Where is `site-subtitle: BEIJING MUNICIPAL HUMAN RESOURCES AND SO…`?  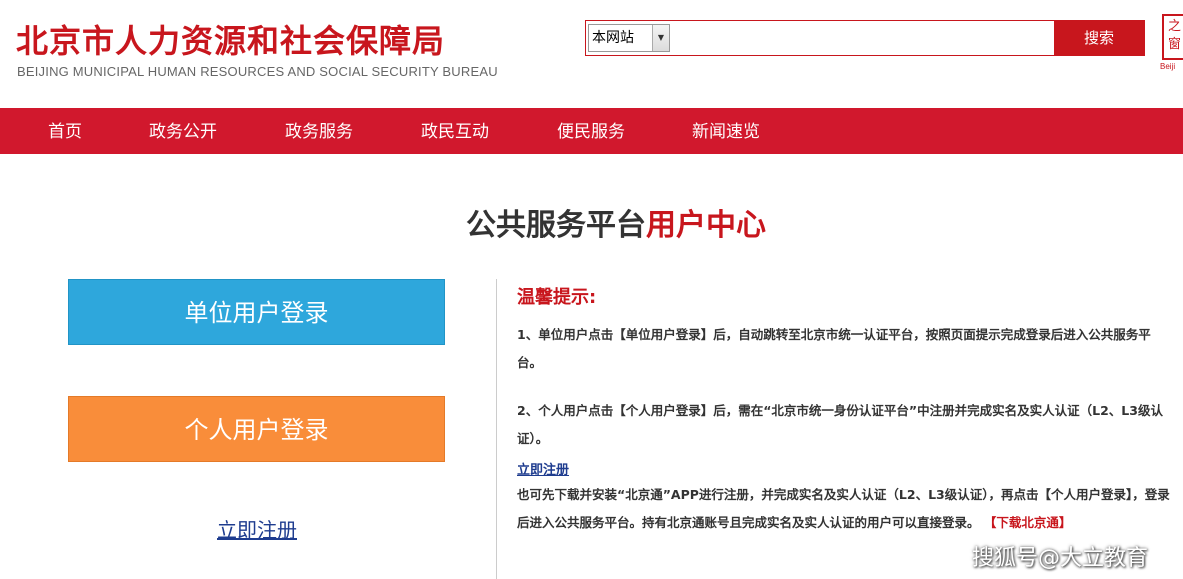 site-subtitle: BEIJING MUNICIPAL HUMAN RESOURCES AND SO… is located at coordinates (257, 71).